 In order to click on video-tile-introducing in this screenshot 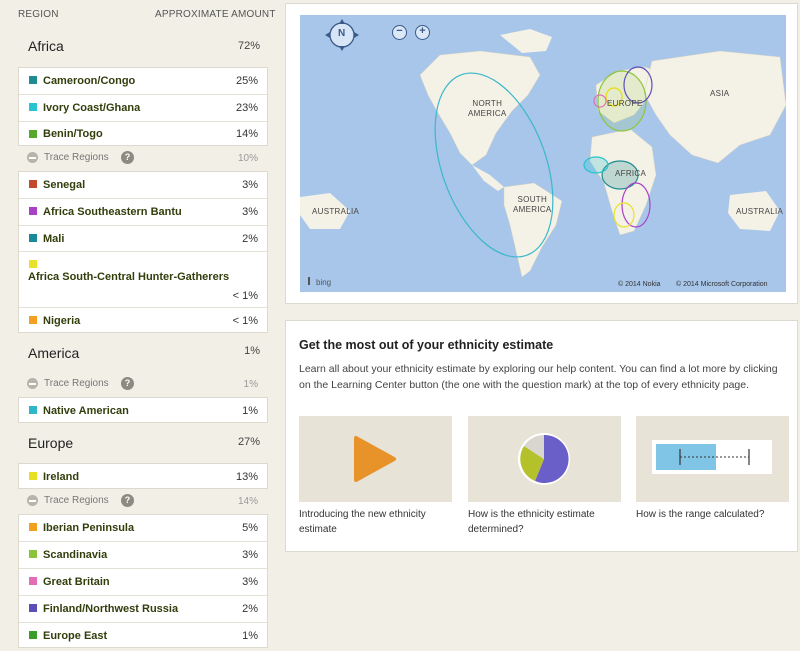, I will do `click(375, 459)`.